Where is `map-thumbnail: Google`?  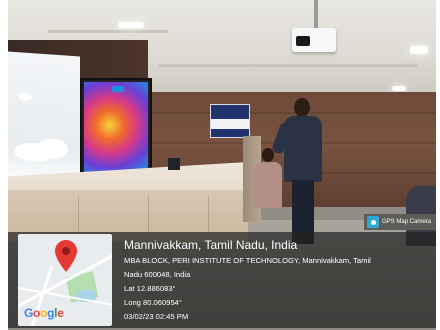 map-thumbnail: Google is located at coordinates (65, 280).